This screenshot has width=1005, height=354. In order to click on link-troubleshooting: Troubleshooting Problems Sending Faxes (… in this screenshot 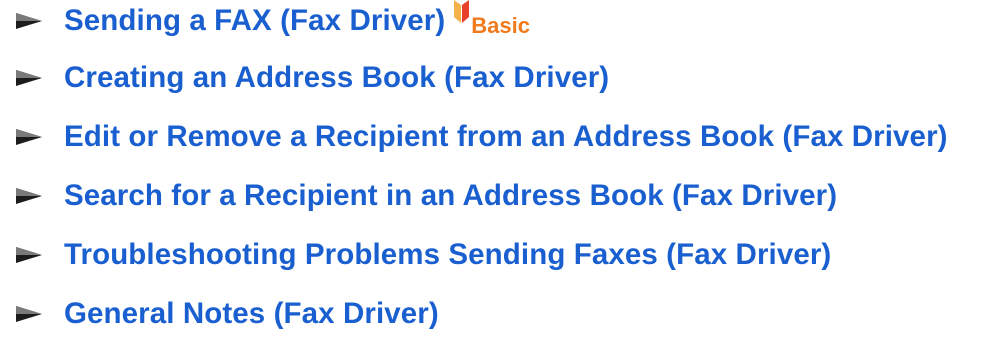, I will do `click(447, 255)`.